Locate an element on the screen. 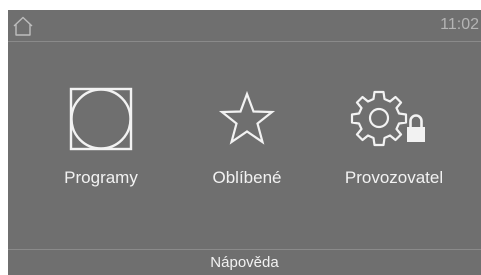 The height and width of the screenshot is (275, 481). tile-operator: Provozovatel is located at coordinates (394, 137).